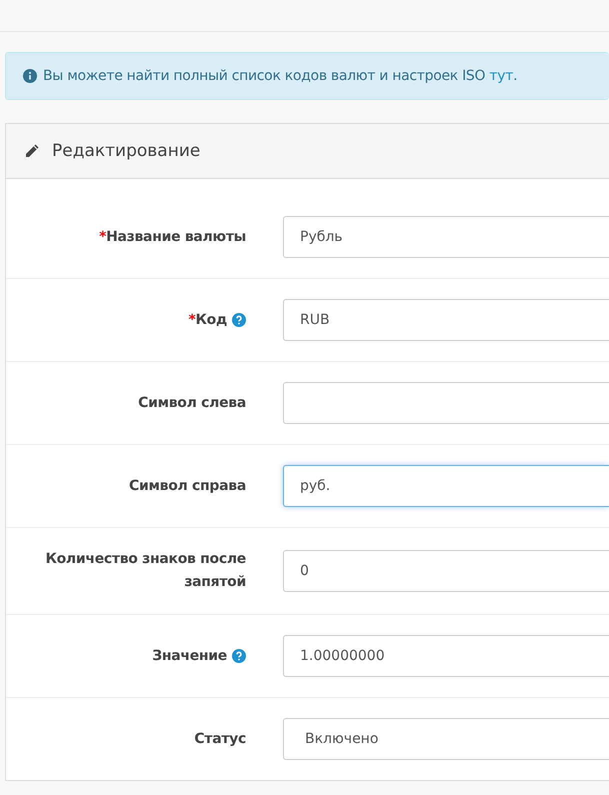  Describe the element at coordinates (446, 739) in the screenshot. I see `select-field: Включено` at that location.